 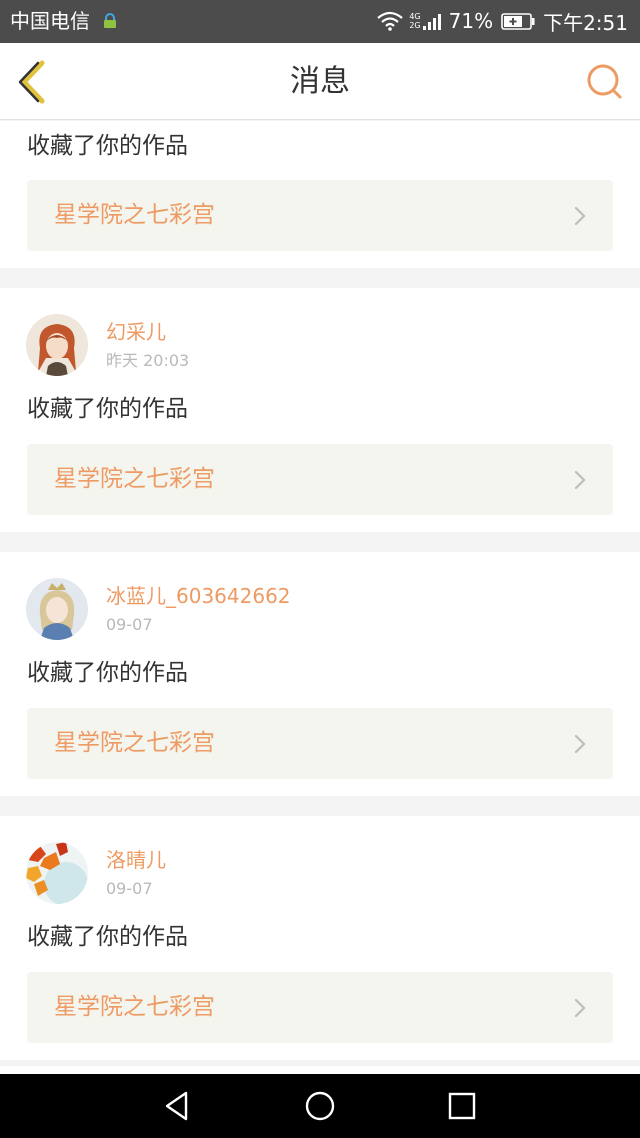 What do you see at coordinates (518, 21) in the screenshot?
I see `battery-charging-icon` at bounding box center [518, 21].